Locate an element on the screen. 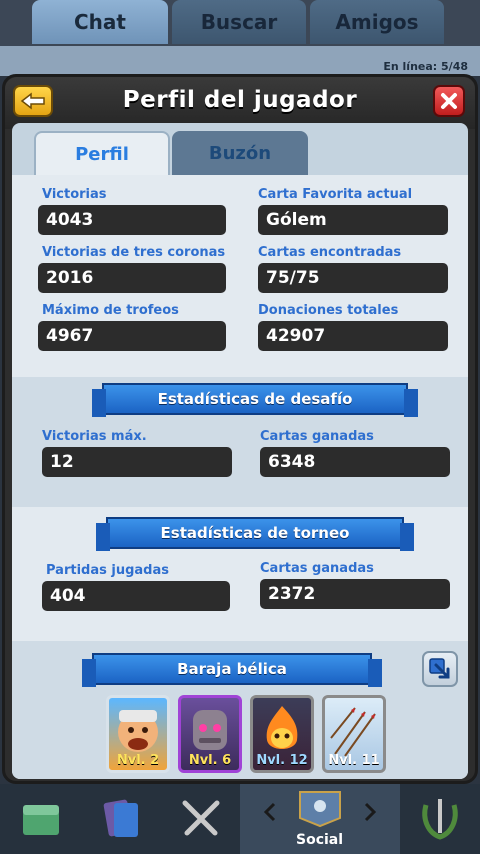 This screenshot has width=480, height=854. tab-perfil: Perfil is located at coordinates (102, 153).